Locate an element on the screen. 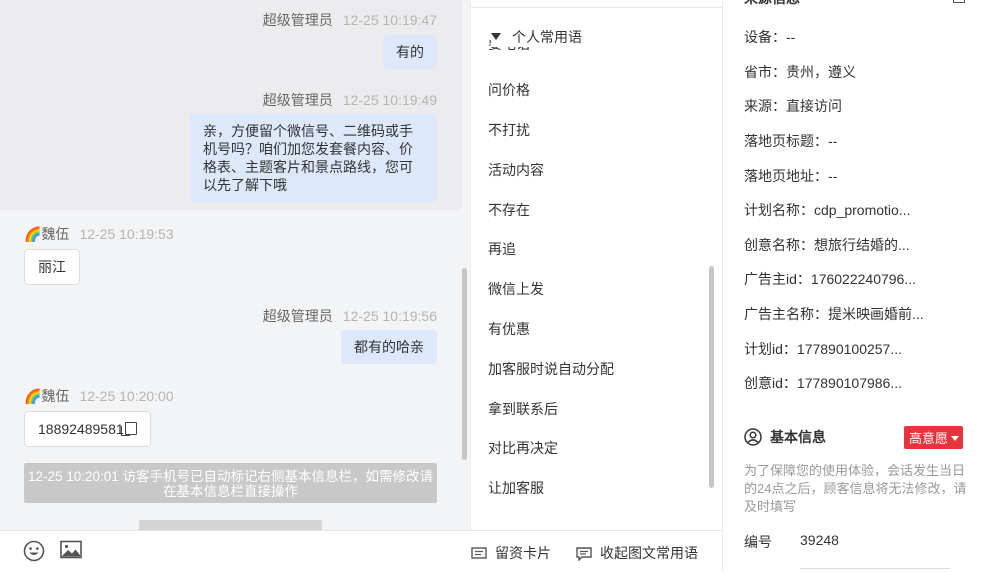 The width and height of the screenshot is (984, 573). number-value: 39248 is located at coordinates (819, 540).